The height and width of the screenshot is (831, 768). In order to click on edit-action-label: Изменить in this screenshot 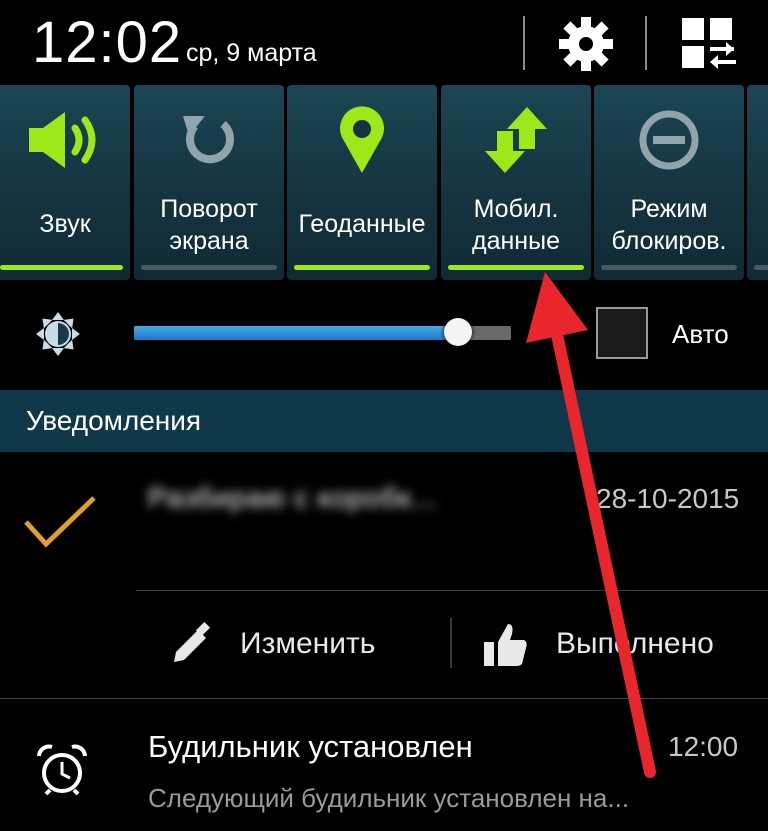, I will do `click(308, 643)`.